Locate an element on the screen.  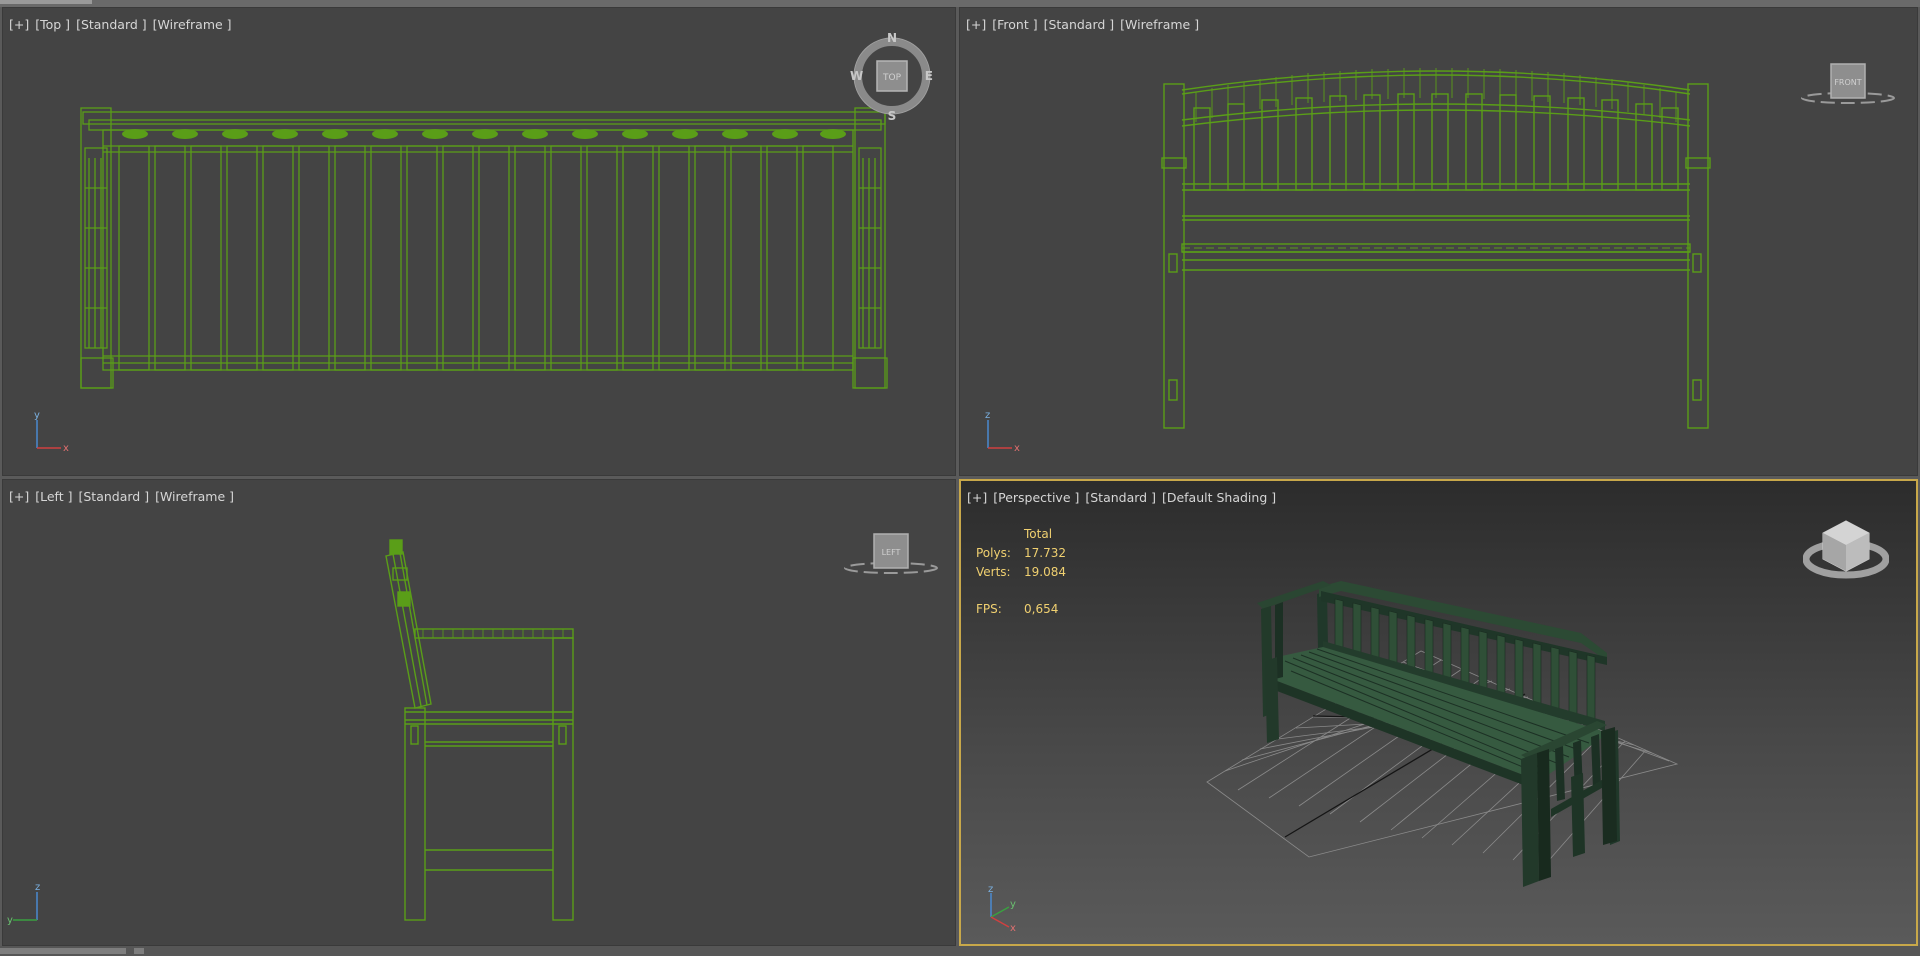
back-slats is located at coordinates (1436, 142).